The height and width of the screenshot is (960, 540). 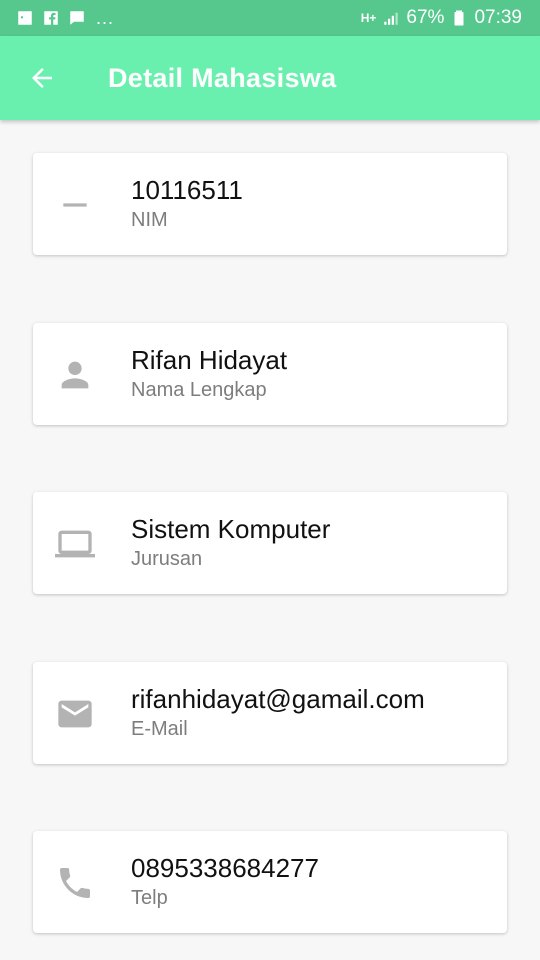 I want to click on laptop-icon, so click(x=75, y=544).